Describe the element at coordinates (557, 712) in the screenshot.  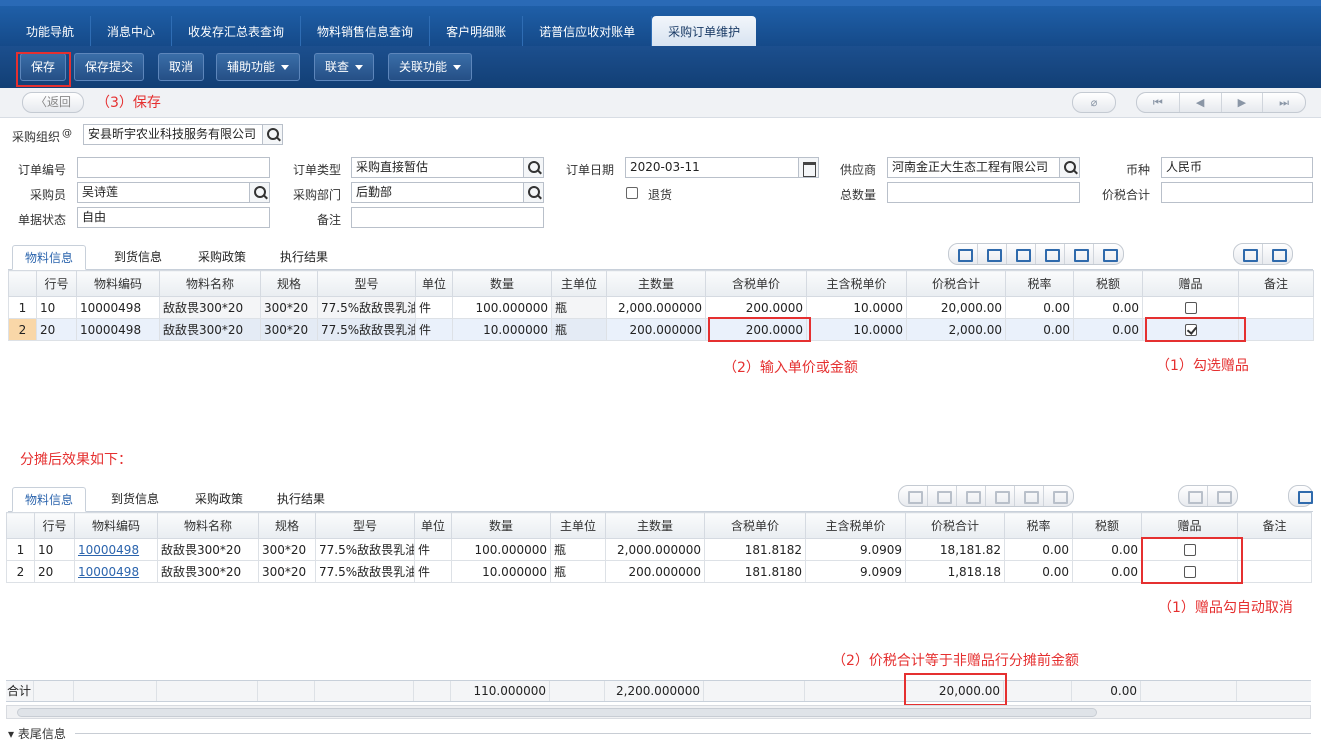
I see `scrollbar-thumb` at that location.